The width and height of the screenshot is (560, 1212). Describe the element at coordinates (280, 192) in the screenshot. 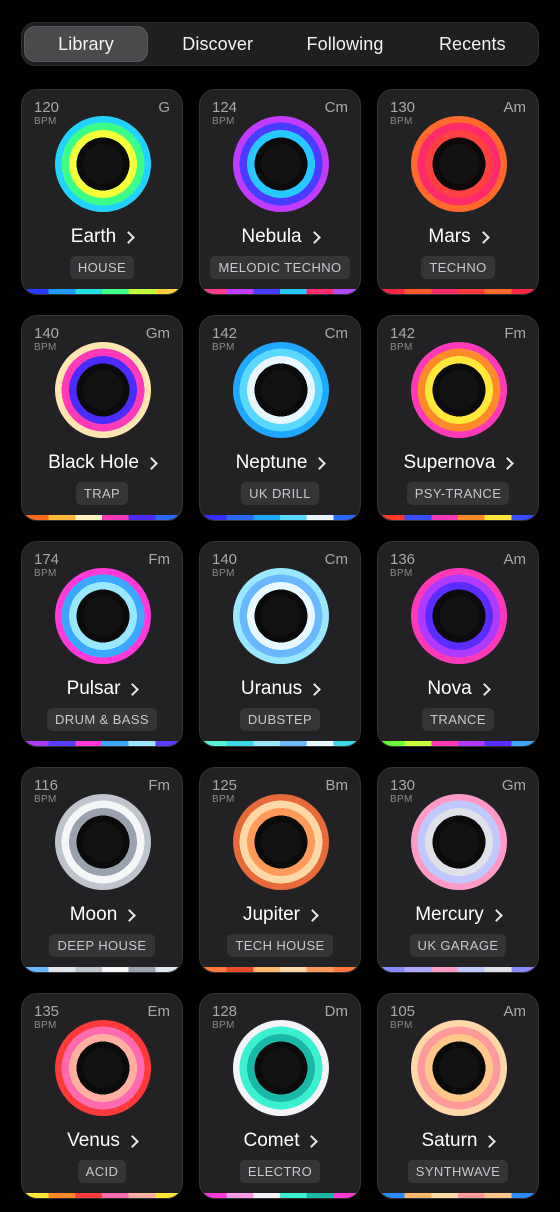

I see `track-card: 124 BPM Cm Nebula MELODIC TECHNO` at that location.